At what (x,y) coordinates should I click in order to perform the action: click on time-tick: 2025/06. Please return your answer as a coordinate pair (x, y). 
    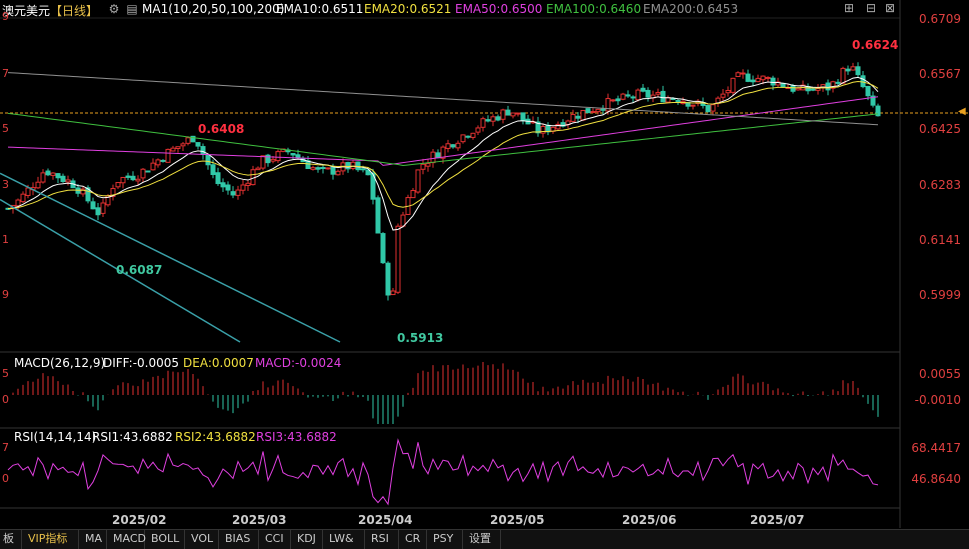
    Looking at the image, I should click on (649, 520).